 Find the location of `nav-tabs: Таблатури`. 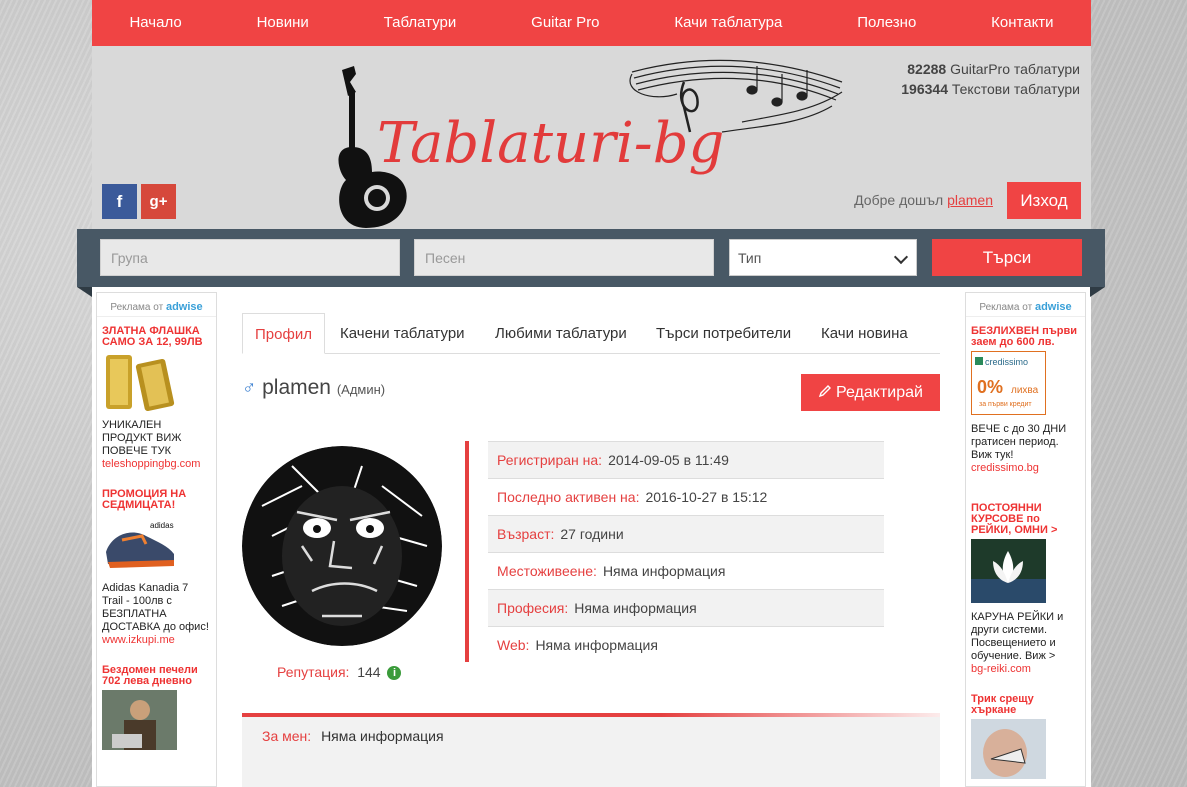

nav-tabs: Таблатури is located at coordinates (420, 23).